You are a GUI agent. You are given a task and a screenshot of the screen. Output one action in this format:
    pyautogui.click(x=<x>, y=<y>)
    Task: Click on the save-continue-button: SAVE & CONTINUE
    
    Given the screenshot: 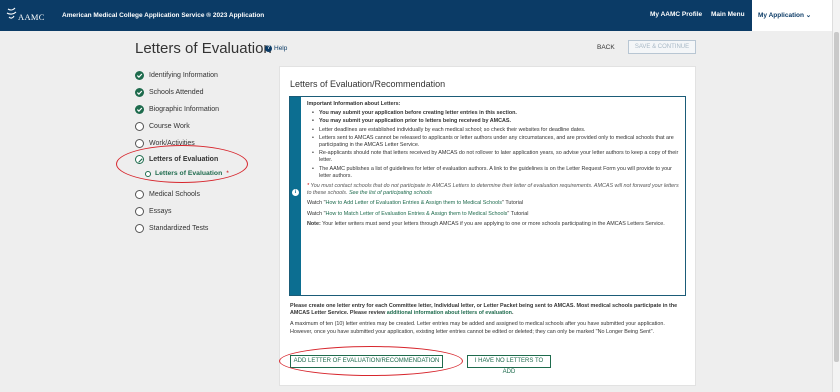 What is the action you would take?
    pyautogui.click(x=662, y=47)
    